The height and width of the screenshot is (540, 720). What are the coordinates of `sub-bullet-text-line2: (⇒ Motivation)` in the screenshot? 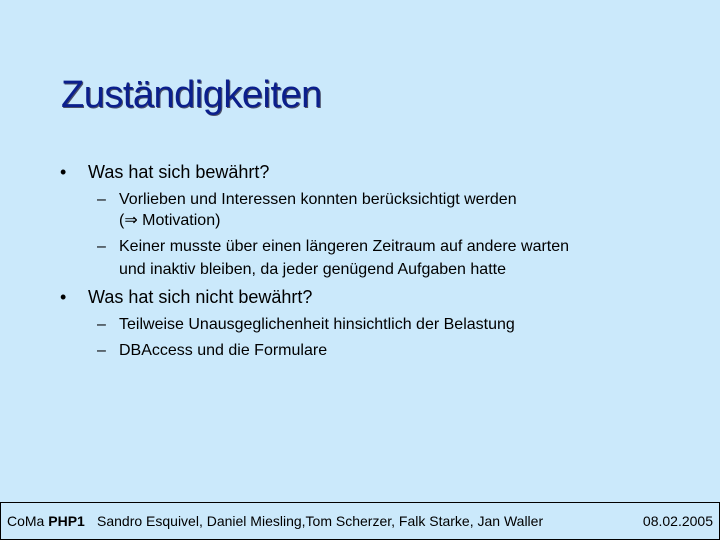 It's located at (170, 220).